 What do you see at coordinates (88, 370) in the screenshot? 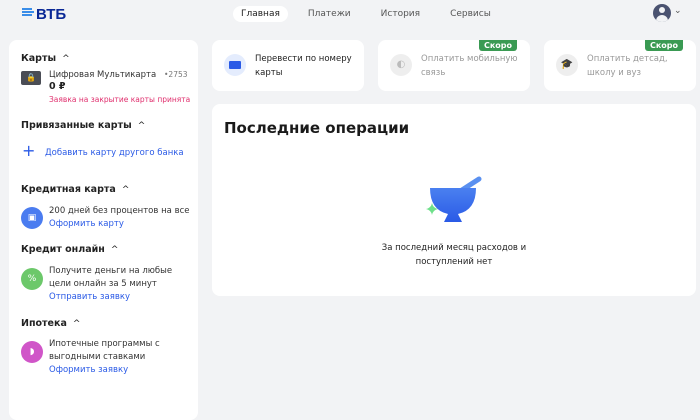
I see `mortgage-link: Оформить заявку` at bounding box center [88, 370].